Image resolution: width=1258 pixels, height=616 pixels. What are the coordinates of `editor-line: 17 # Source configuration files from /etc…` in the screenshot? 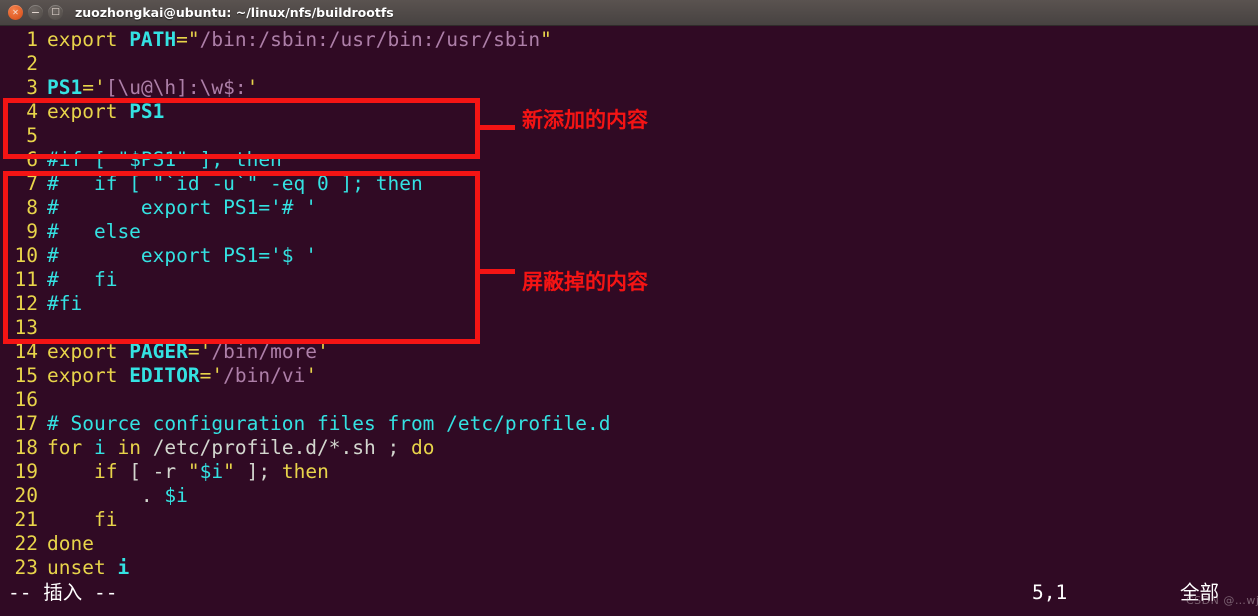 It's located at (633, 424).